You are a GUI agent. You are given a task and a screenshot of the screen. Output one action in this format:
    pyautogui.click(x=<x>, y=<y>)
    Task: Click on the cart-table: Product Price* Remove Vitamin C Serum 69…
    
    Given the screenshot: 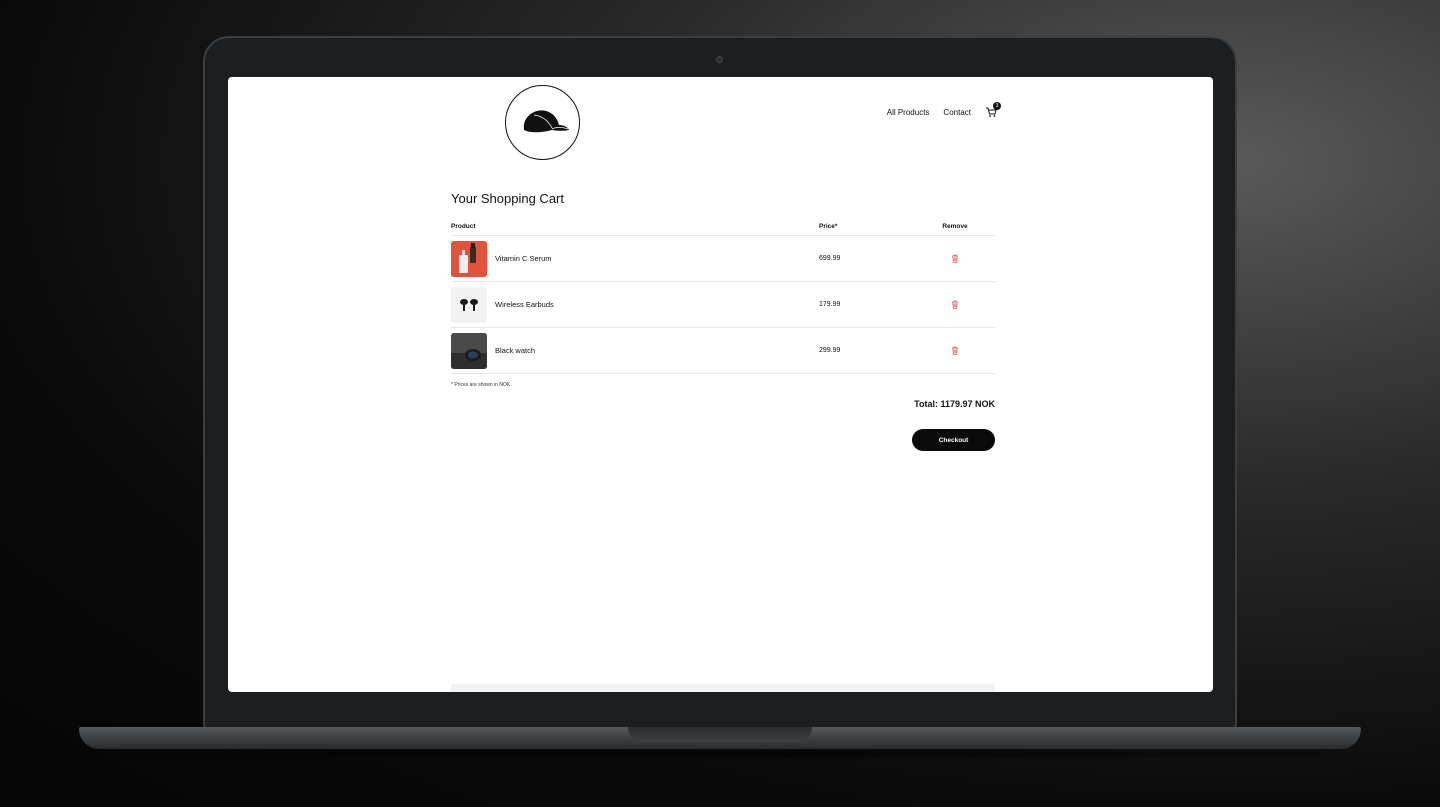 What is the action you would take?
    pyautogui.click(x=723, y=295)
    